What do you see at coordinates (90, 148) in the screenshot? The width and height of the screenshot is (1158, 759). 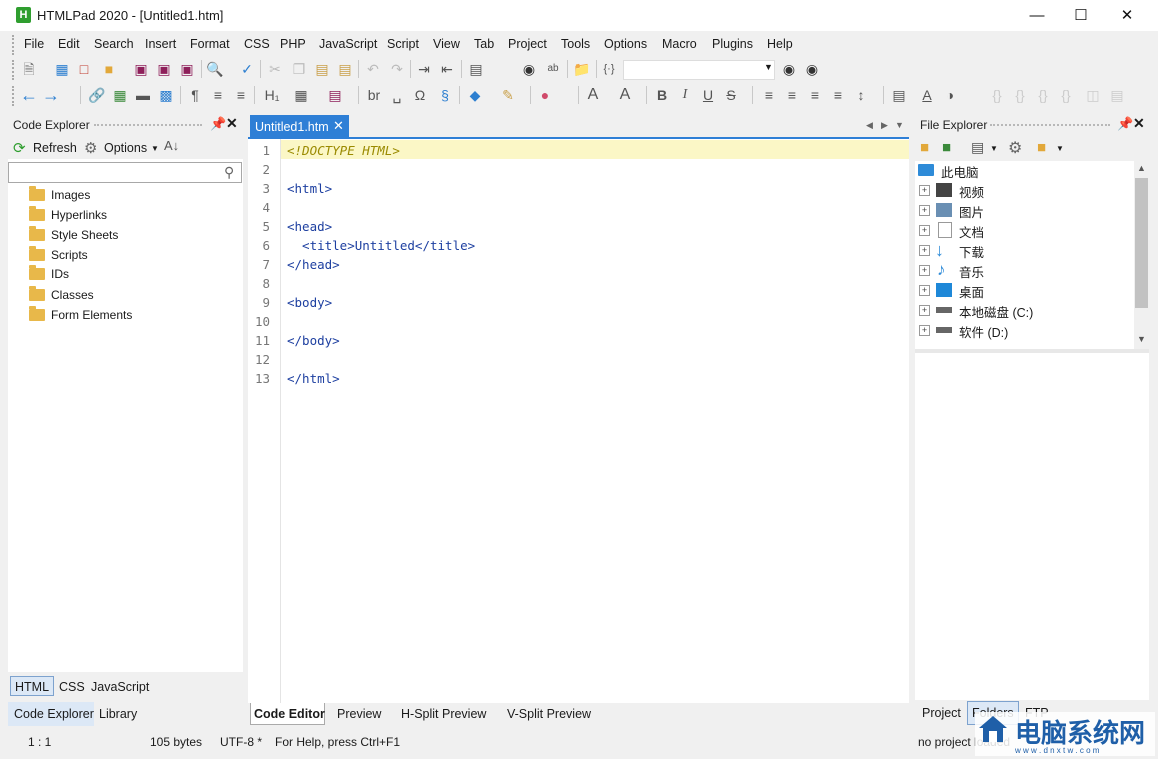 I see `gear-icon: ⚙` at bounding box center [90, 148].